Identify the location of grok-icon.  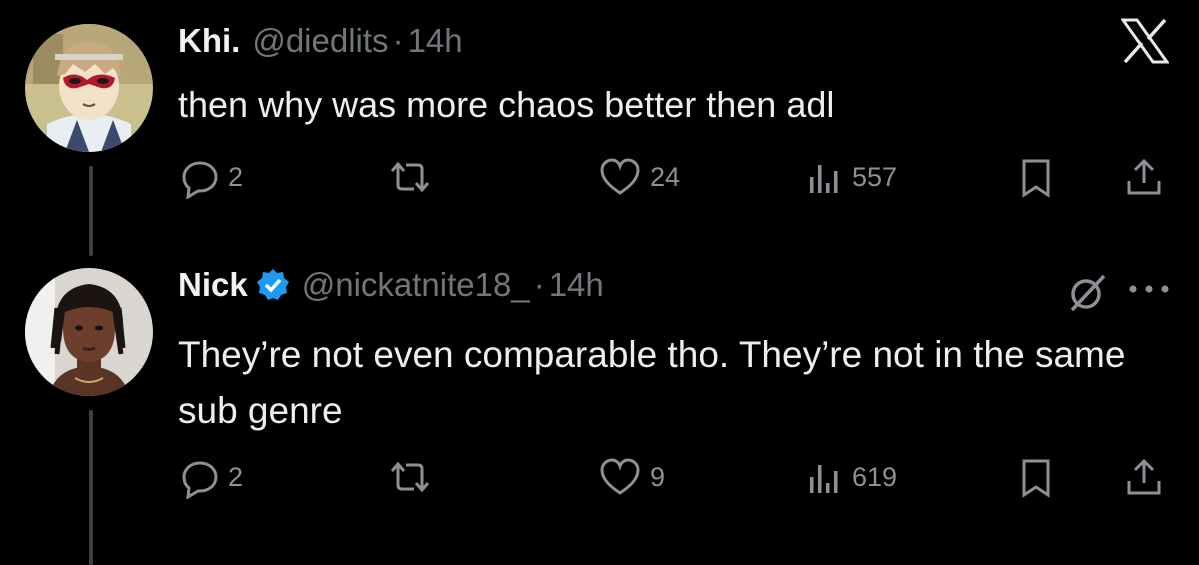
(1087, 293).